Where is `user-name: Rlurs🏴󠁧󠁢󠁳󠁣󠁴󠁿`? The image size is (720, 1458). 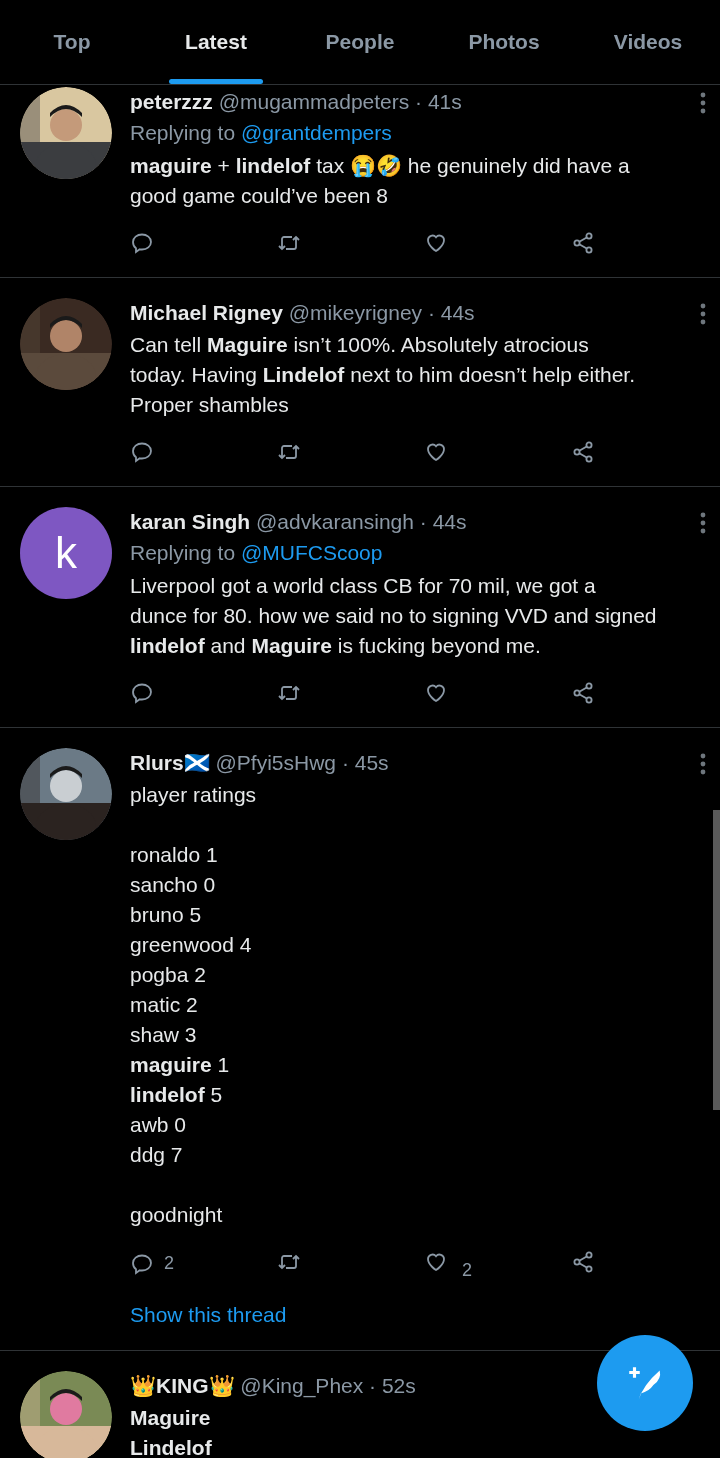 user-name: Rlurs🏴󠁧󠁢󠁳󠁣󠁴󠁿 is located at coordinates (170, 762).